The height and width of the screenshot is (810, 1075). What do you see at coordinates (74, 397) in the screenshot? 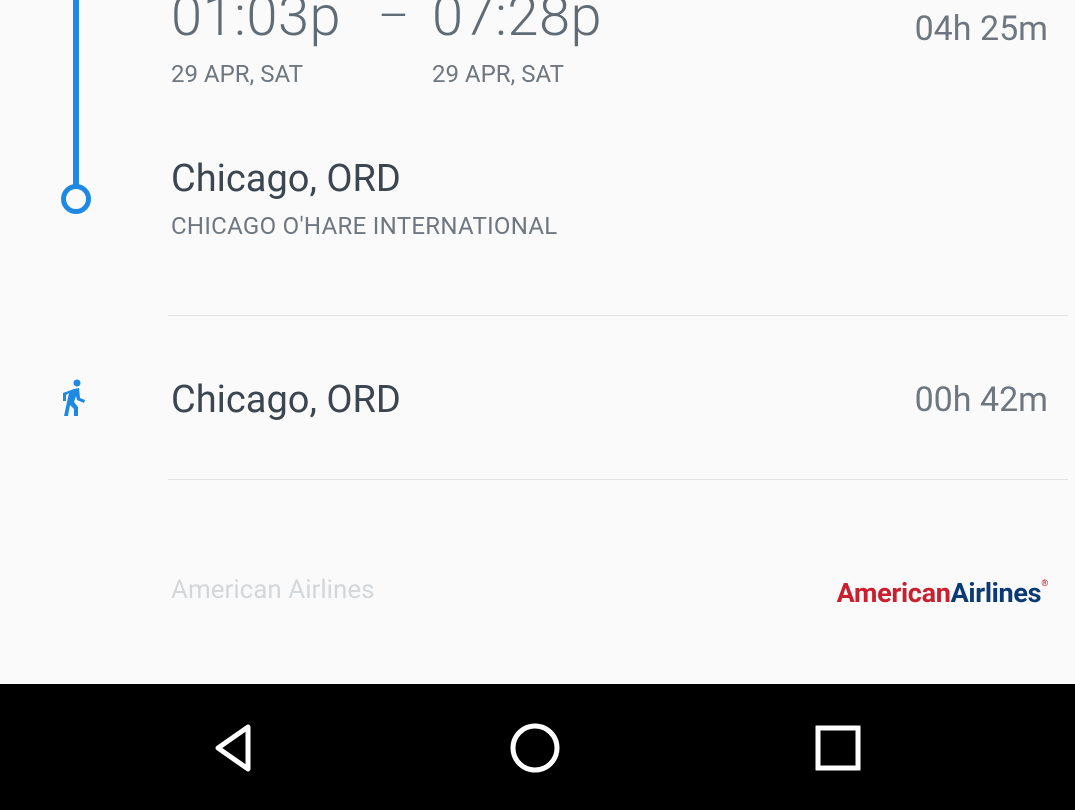
I see `walk-icon` at bounding box center [74, 397].